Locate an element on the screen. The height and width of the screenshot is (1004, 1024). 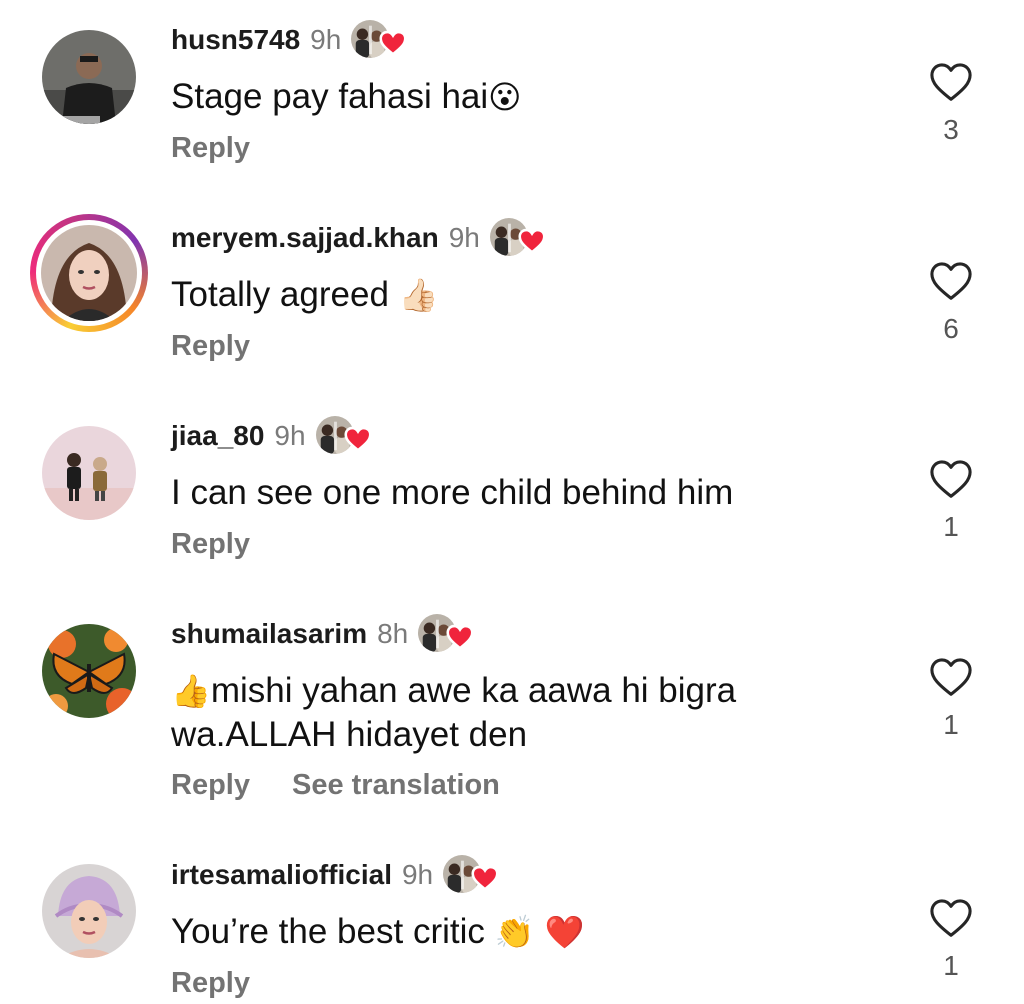
comment-actions: Reply See translation is located at coordinates (335, 785).